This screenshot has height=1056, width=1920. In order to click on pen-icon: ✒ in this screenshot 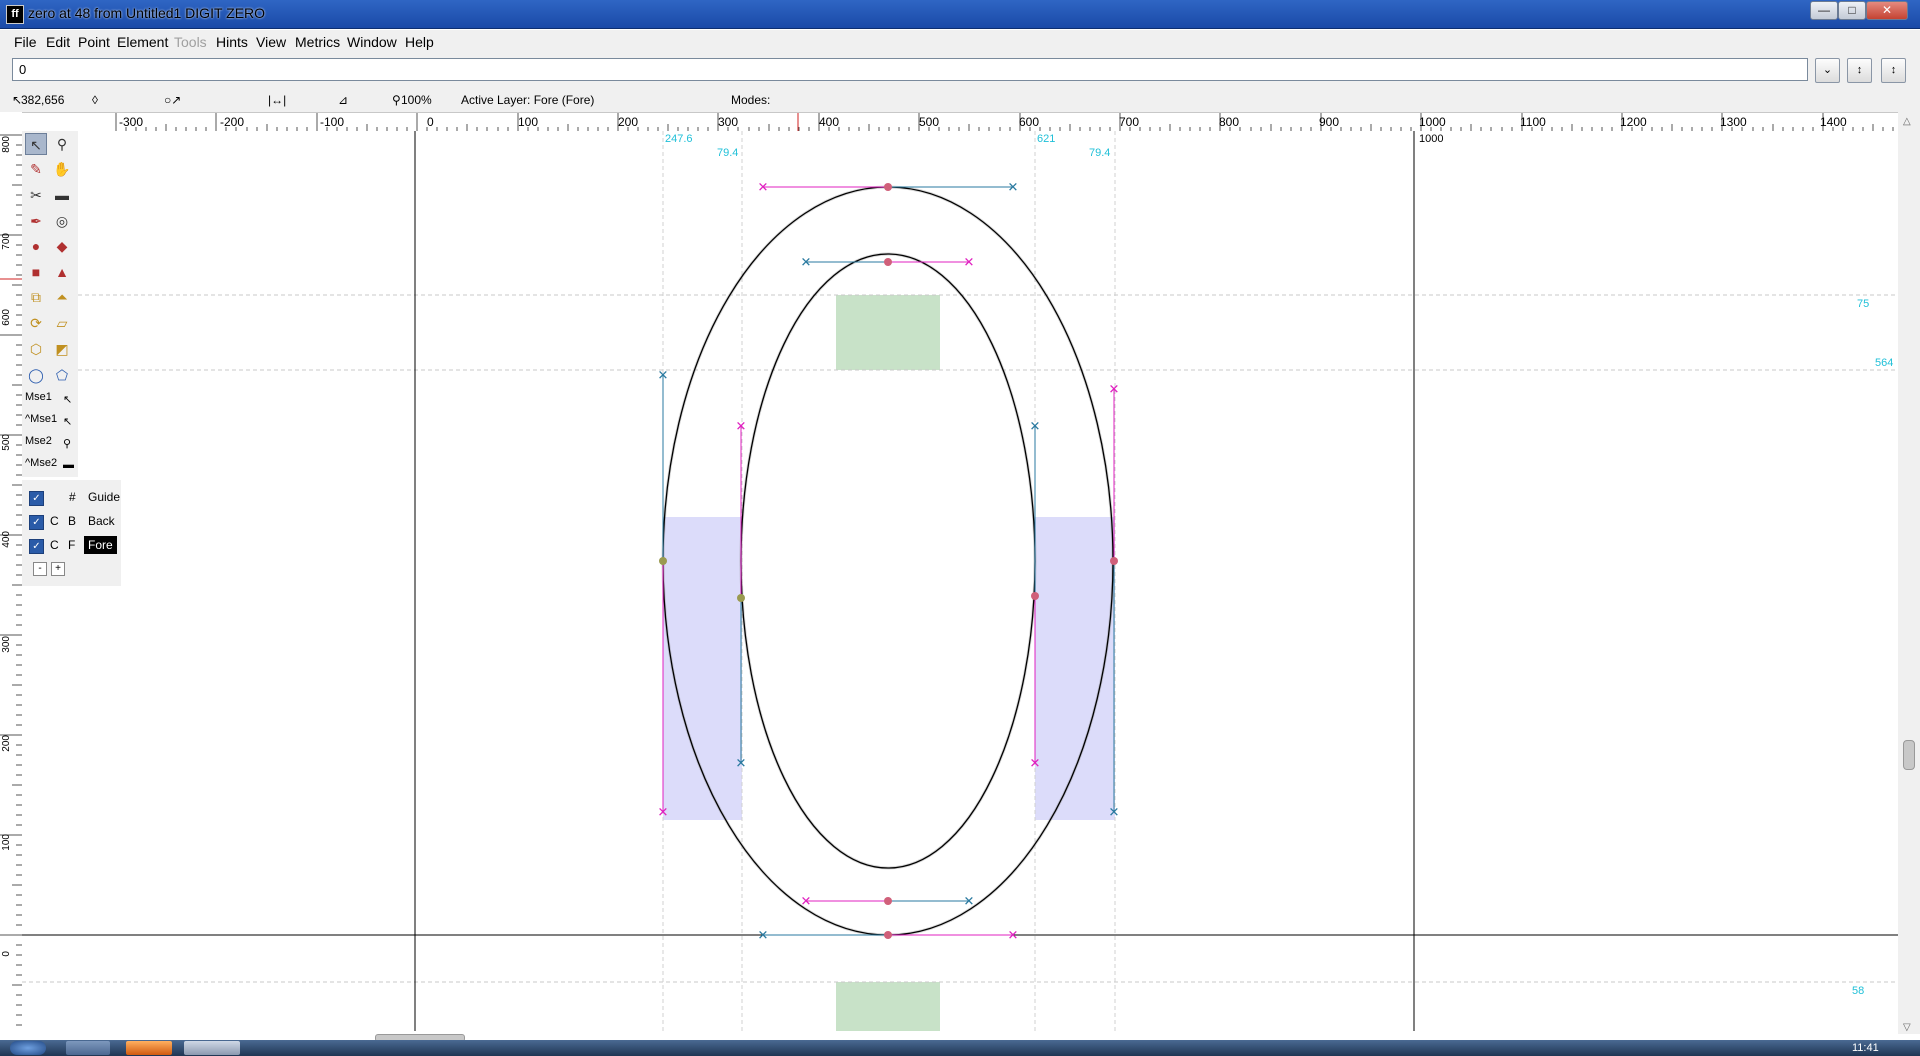, I will do `click(36, 221)`.